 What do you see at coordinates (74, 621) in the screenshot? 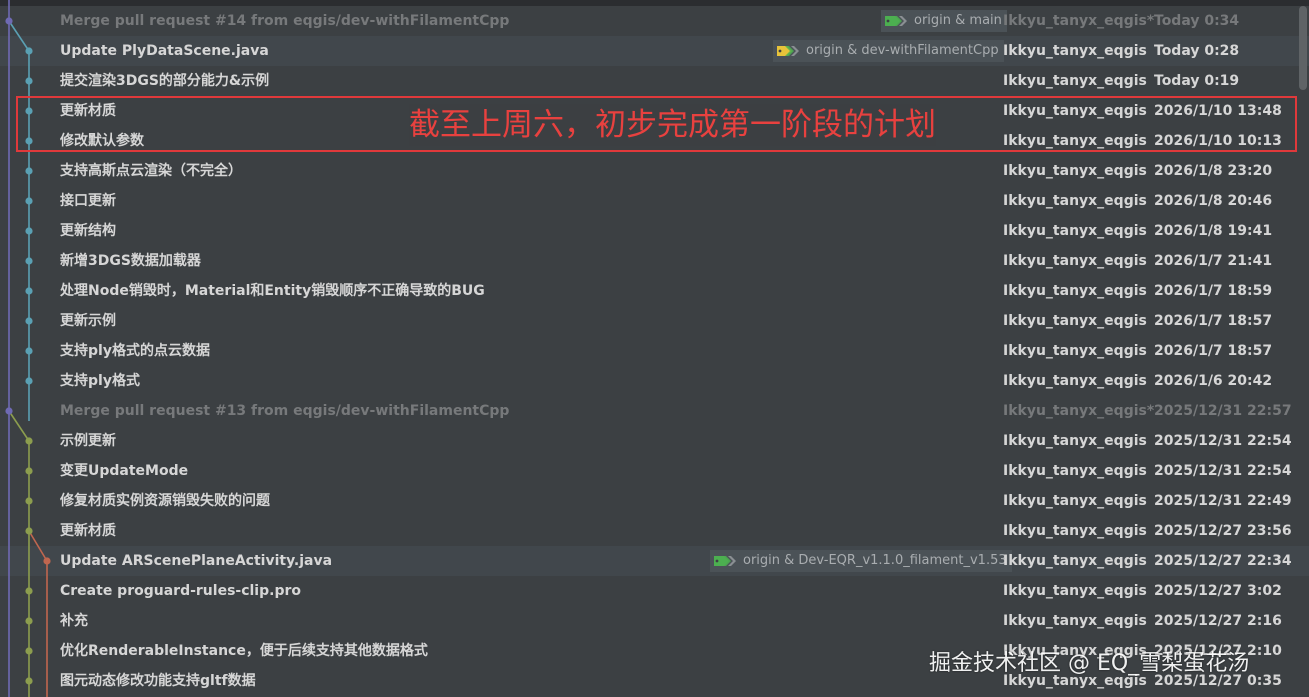
I see `commit-message: 补充` at bounding box center [74, 621].